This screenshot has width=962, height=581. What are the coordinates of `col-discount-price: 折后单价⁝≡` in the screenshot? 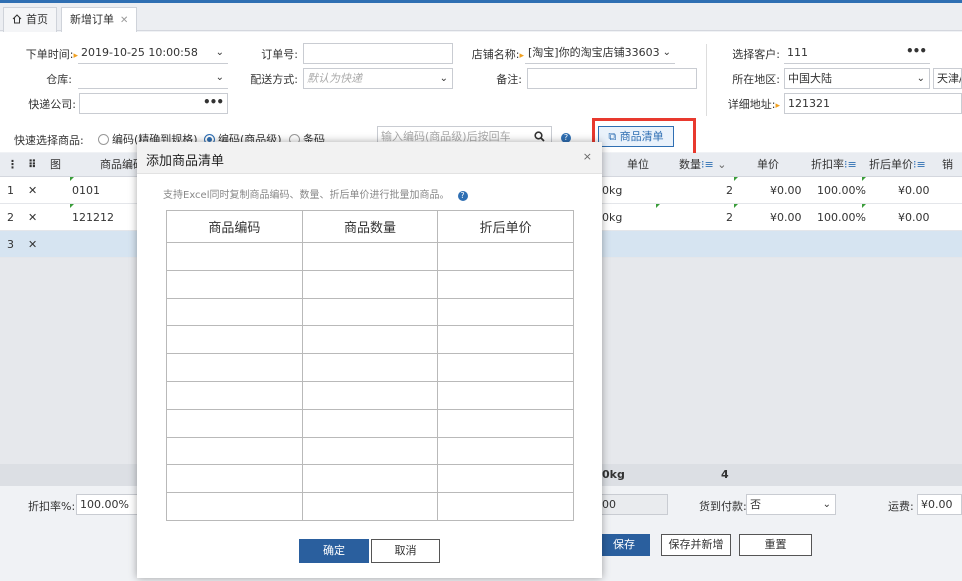 It's located at (897, 165).